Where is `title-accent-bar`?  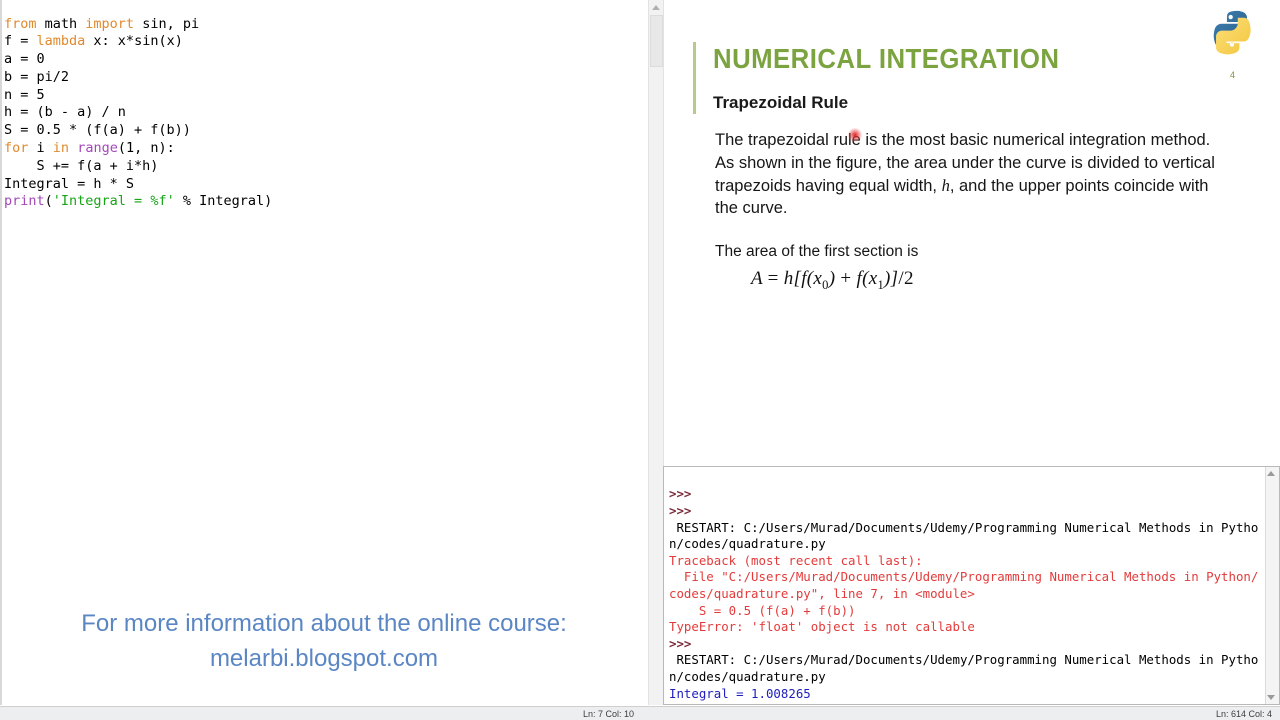
title-accent-bar is located at coordinates (694, 78).